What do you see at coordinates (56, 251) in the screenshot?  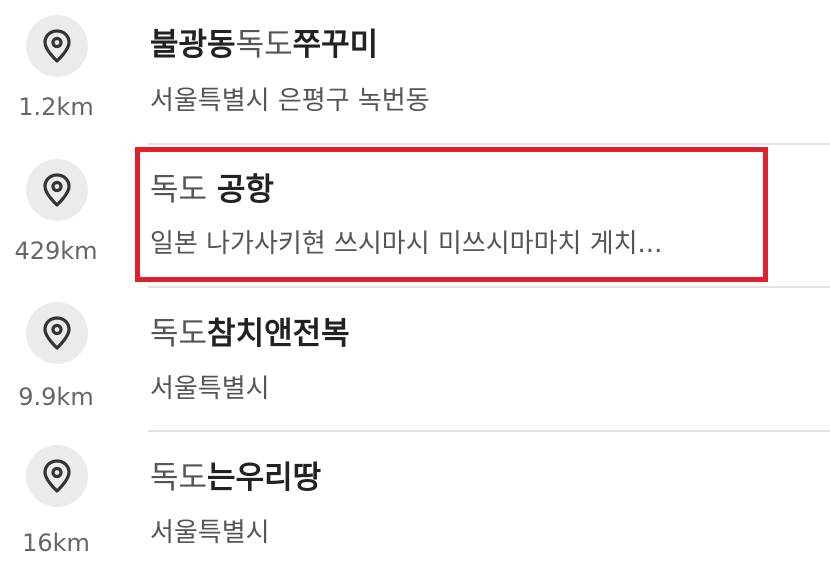 I see `distance-label: 429km` at bounding box center [56, 251].